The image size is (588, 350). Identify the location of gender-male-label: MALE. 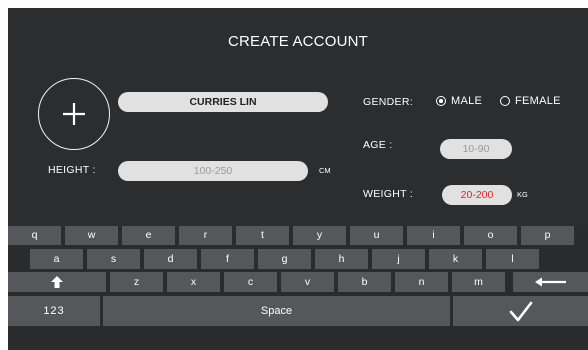
(467, 101).